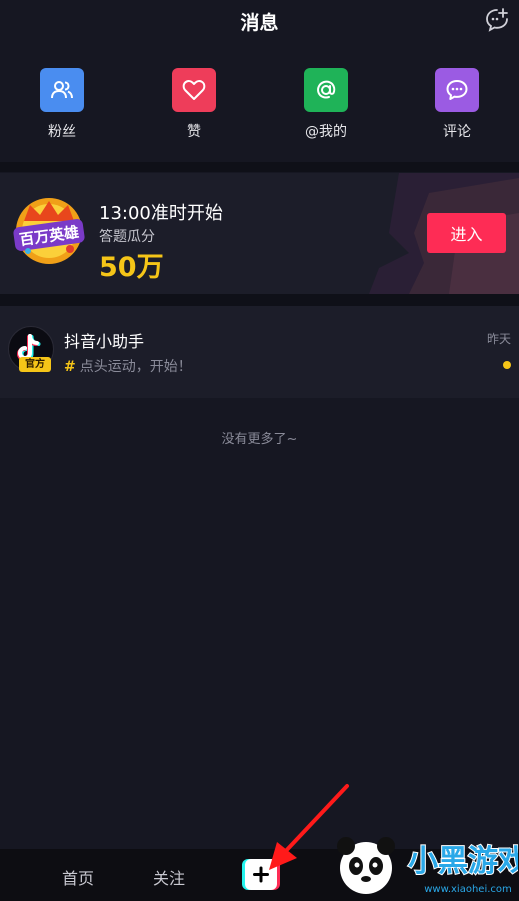 The width and height of the screenshot is (519, 901). Describe the element at coordinates (194, 132) in the screenshot. I see `quick-action-label: 赞` at that location.